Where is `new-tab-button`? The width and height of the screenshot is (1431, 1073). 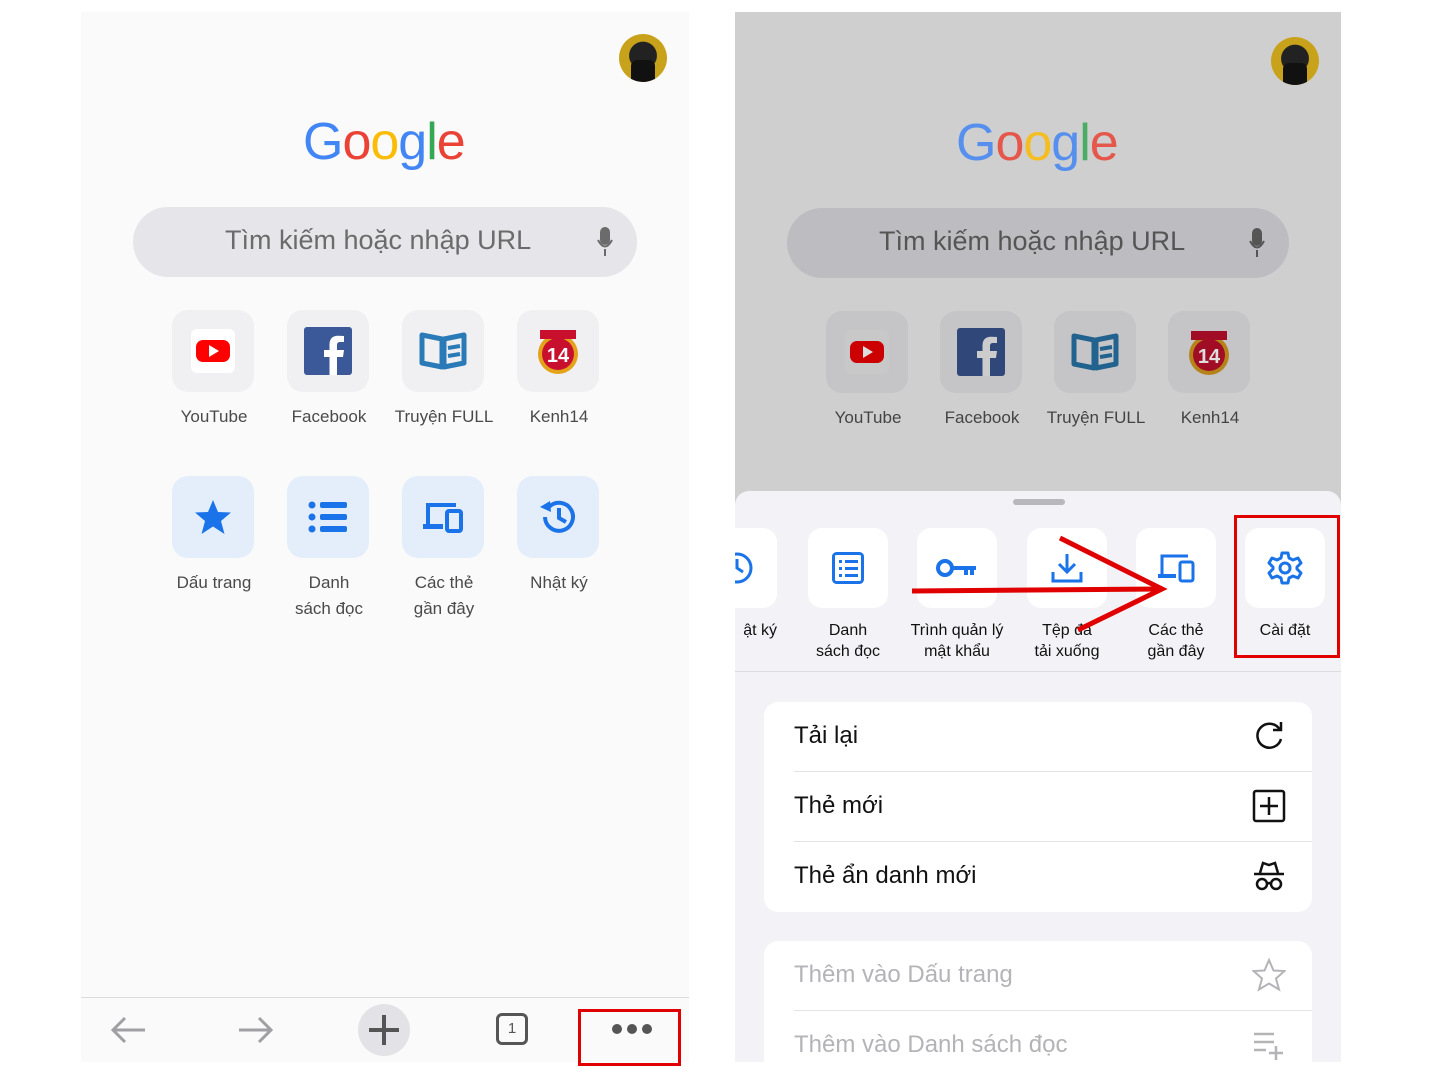 new-tab-button is located at coordinates (384, 1030).